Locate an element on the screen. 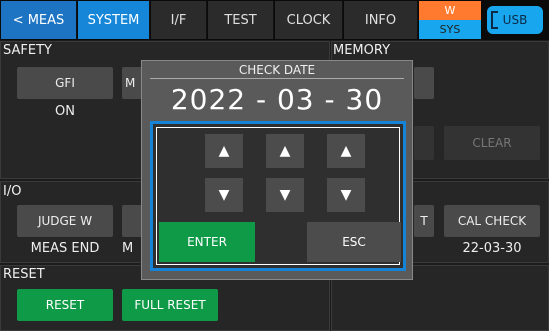  full-reset-button: FULL RESET is located at coordinates (170, 305).